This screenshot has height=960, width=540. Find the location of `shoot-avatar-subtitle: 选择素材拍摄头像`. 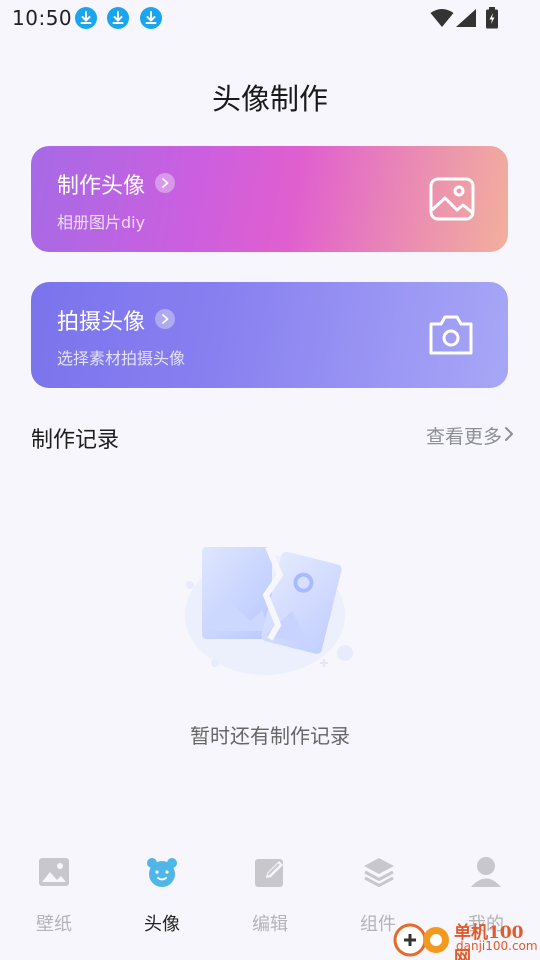

shoot-avatar-subtitle: 选择素材拍摄头像 is located at coordinates (121, 358).